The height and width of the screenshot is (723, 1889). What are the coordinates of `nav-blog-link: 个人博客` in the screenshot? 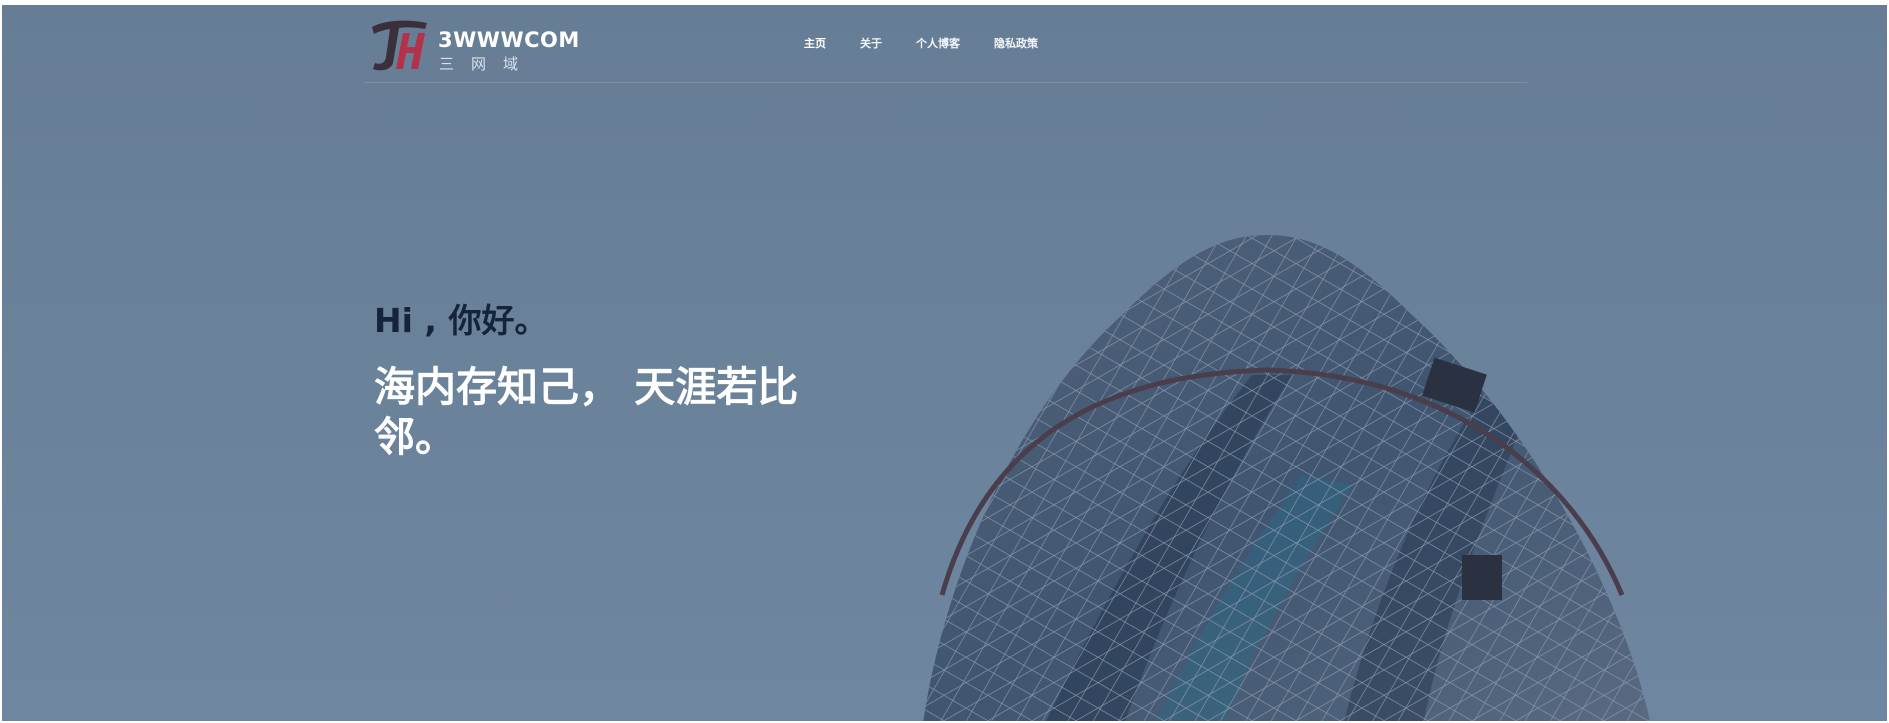 It's located at (938, 43).